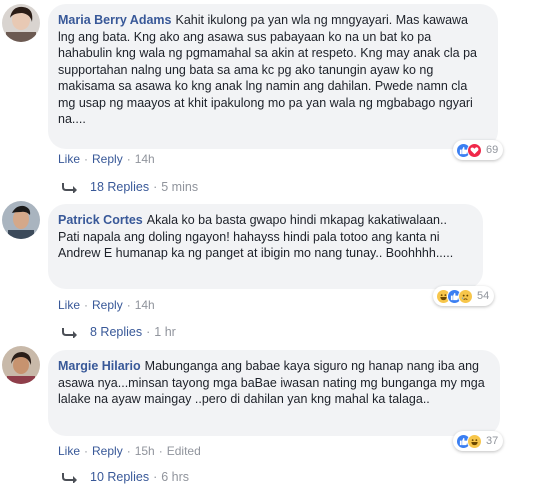 The height and width of the screenshot is (489, 533). I want to click on reaction-summary: 37, so click(478, 441).